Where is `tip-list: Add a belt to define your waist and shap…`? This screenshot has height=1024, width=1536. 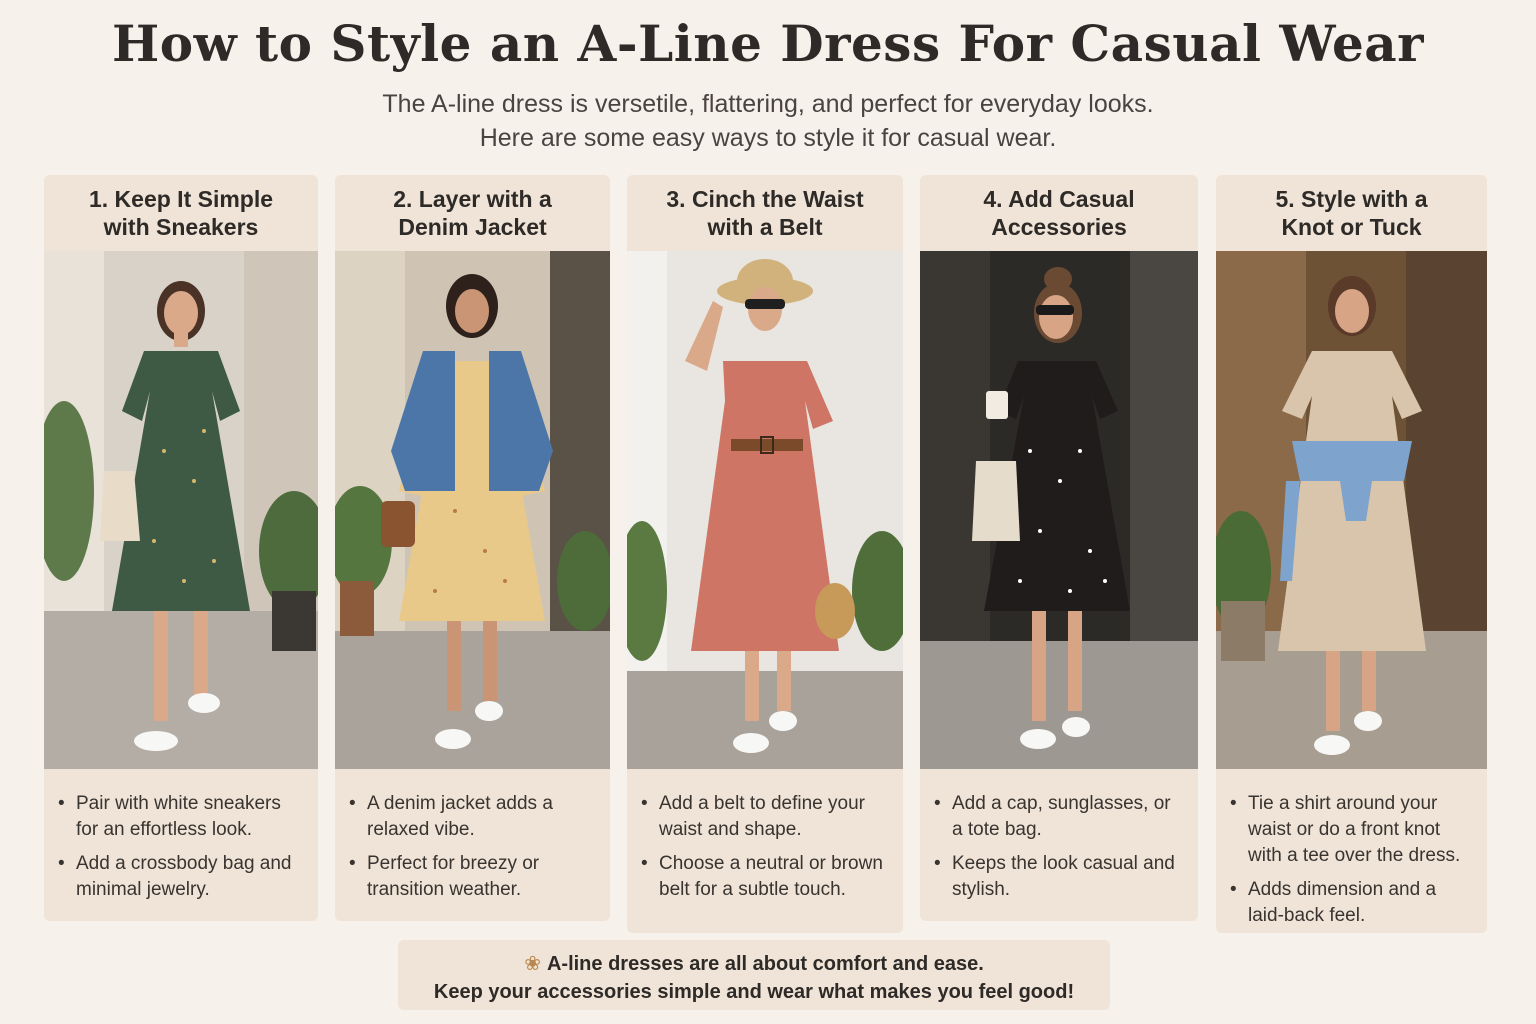 tip-list: Add a belt to define your waist and shap… is located at coordinates (765, 836).